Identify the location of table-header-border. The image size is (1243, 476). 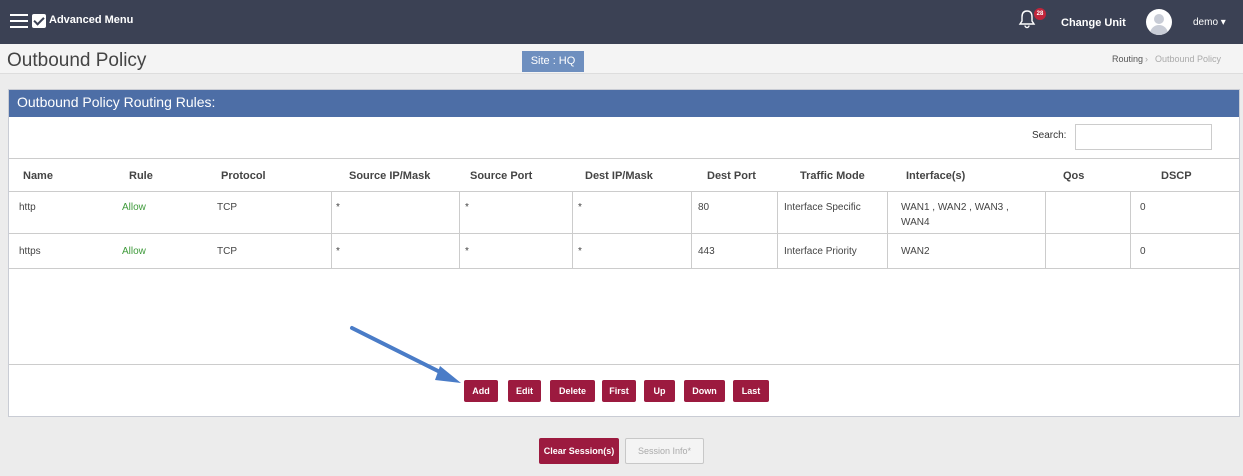
(624, 158).